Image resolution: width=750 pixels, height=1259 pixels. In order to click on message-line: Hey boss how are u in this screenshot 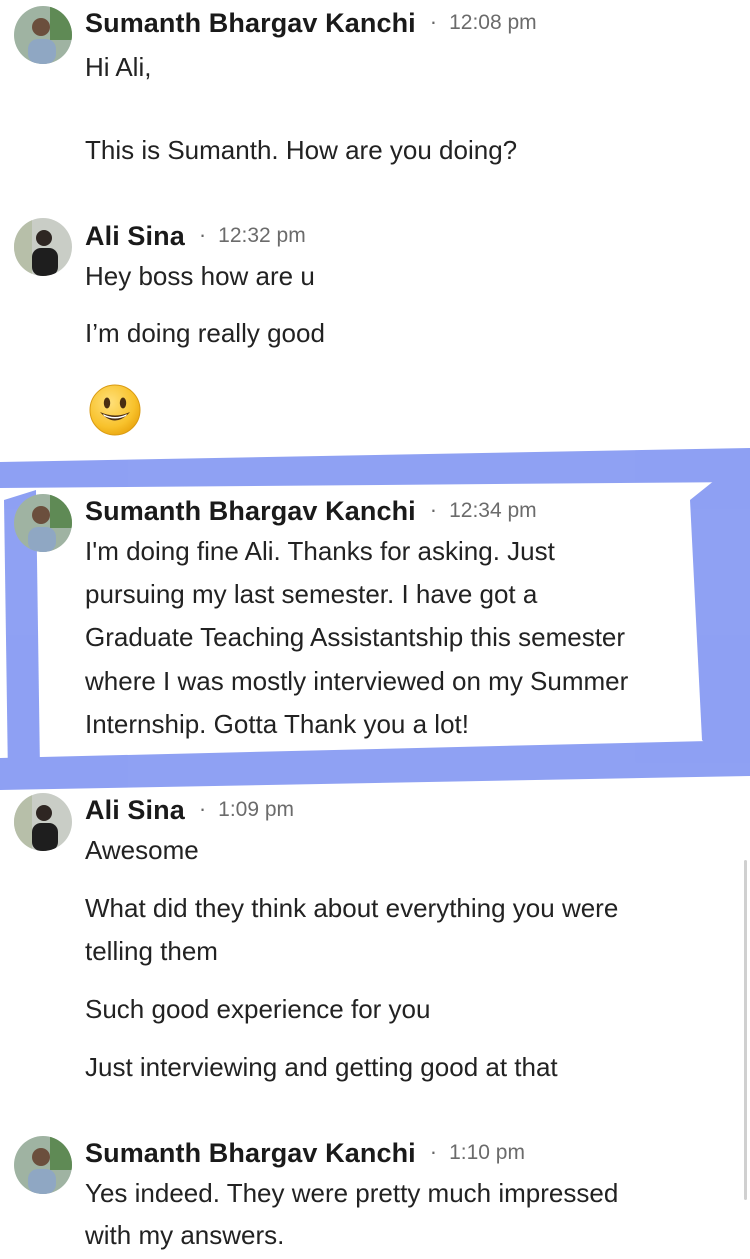, I will do `click(200, 276)`.